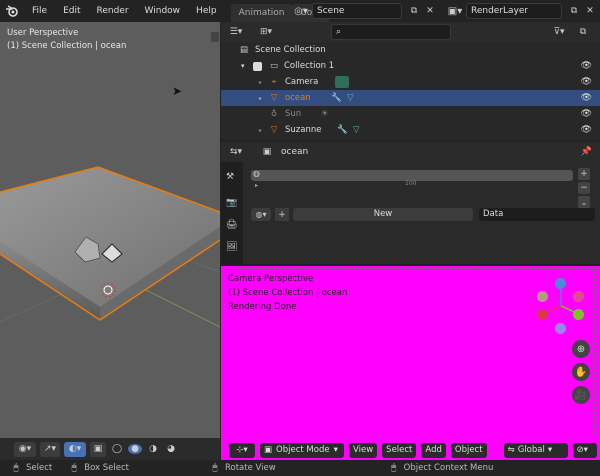  I want to click on mouse-context-icon: 🖱, so click(394, 468).